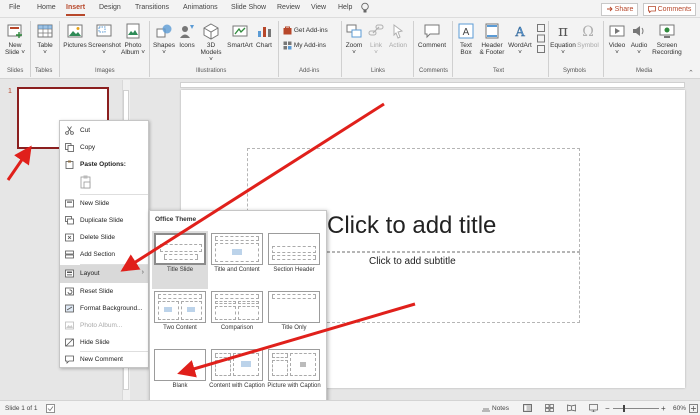 The width and height of the screenshot is (700, 415). What do you see at coordinates (376, 39) in the screenshot?
I see `link-button: Link ˅` at bounding box center [376, 39].